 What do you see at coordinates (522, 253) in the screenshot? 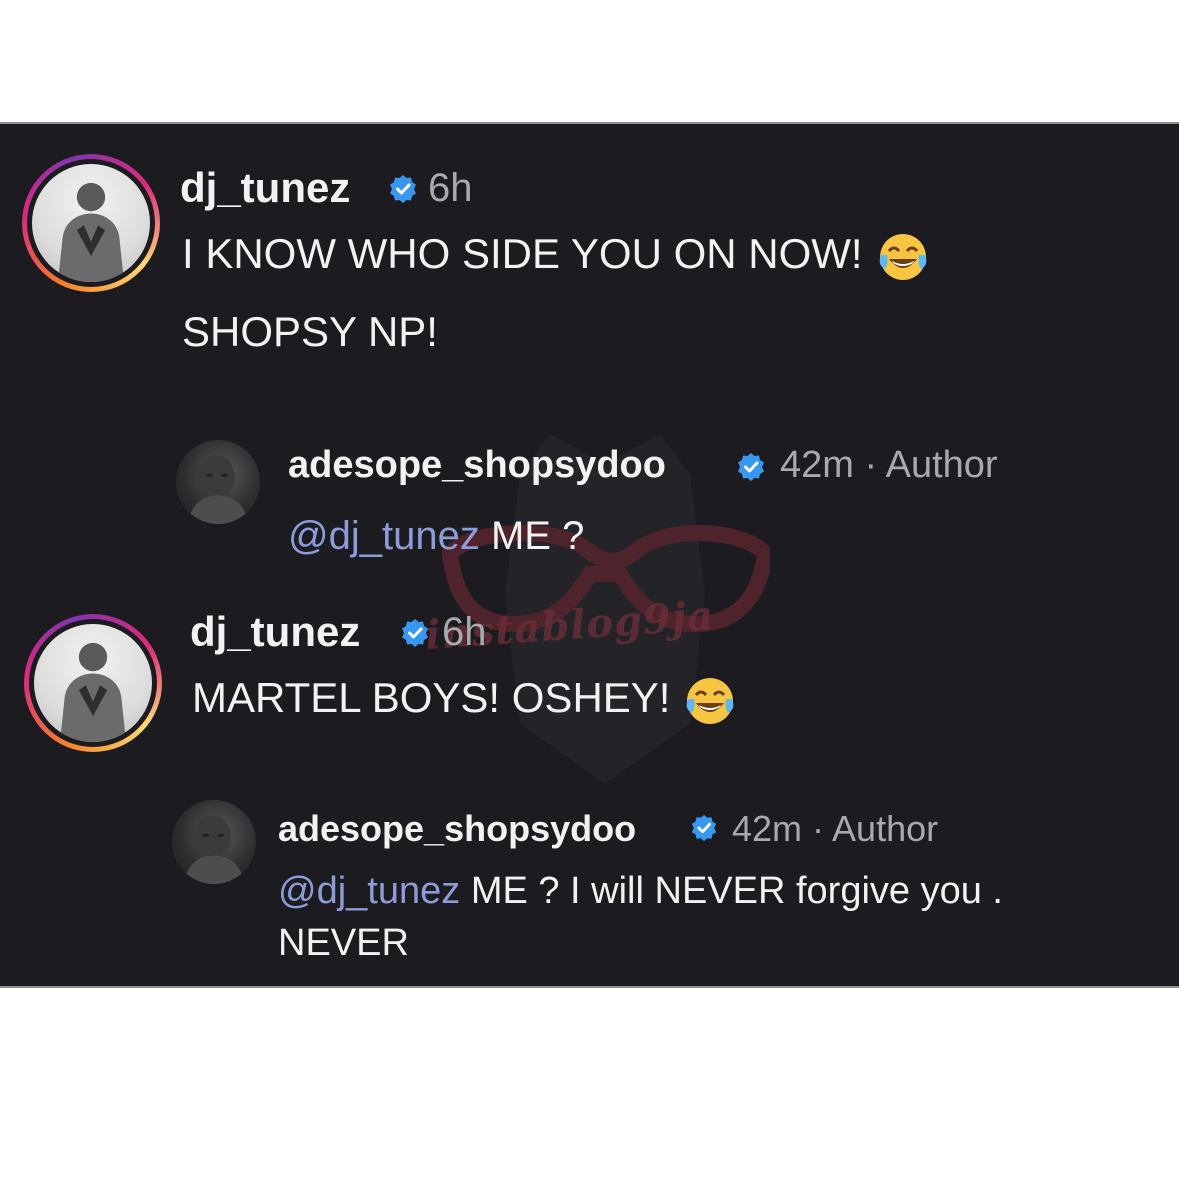
I see `comment-text-line: I KNOW WHO SIDE YOU ON NOW!` at bounding box center [522, 253].